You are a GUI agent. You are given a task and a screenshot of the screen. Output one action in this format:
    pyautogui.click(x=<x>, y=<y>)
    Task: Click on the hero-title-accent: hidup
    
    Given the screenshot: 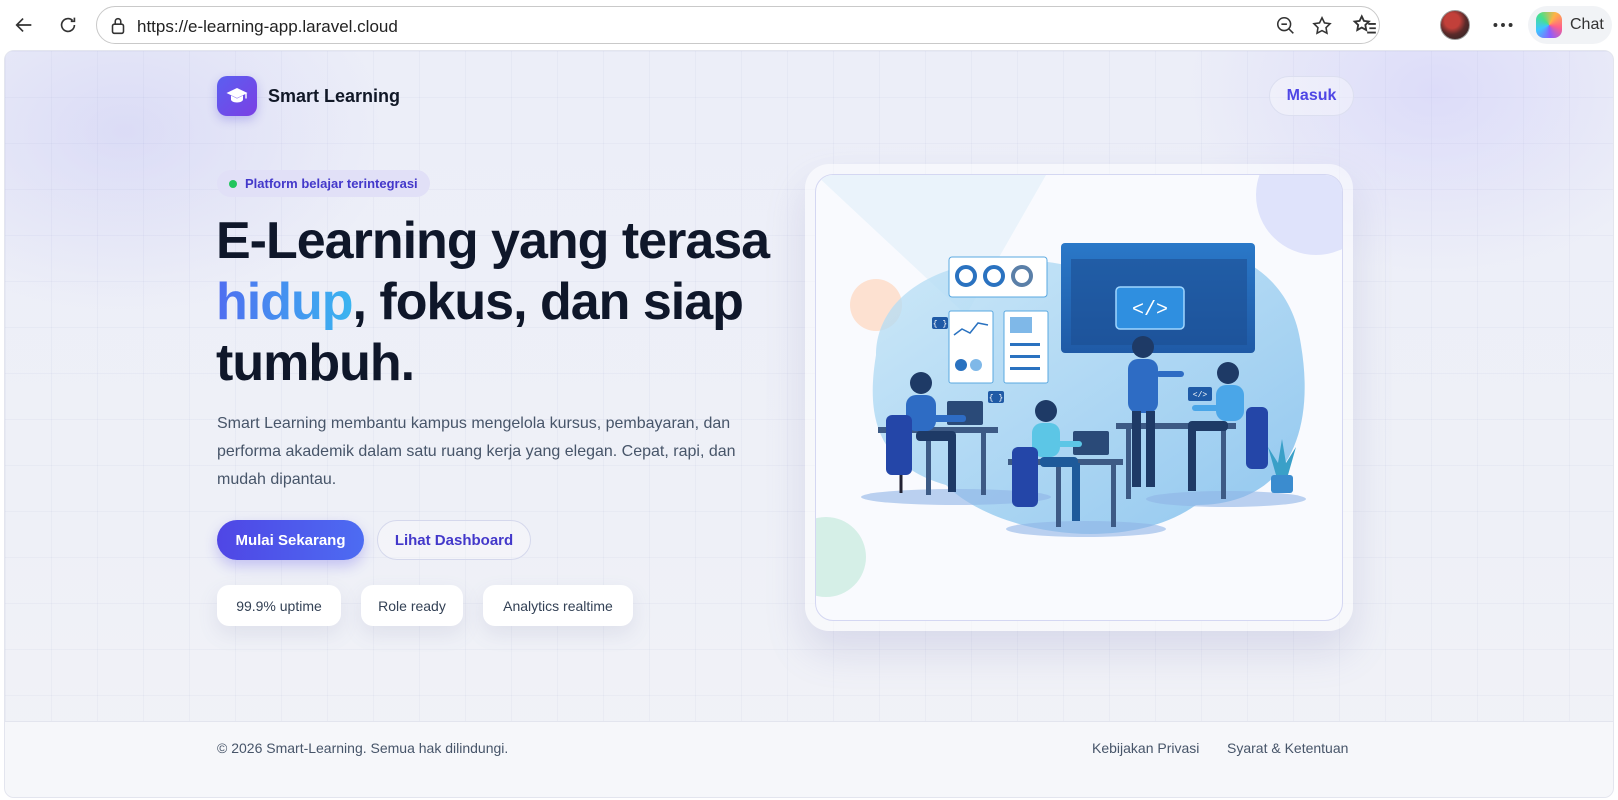 What is the action you would take?
    pyautogui.click(x=285, y=302)
    